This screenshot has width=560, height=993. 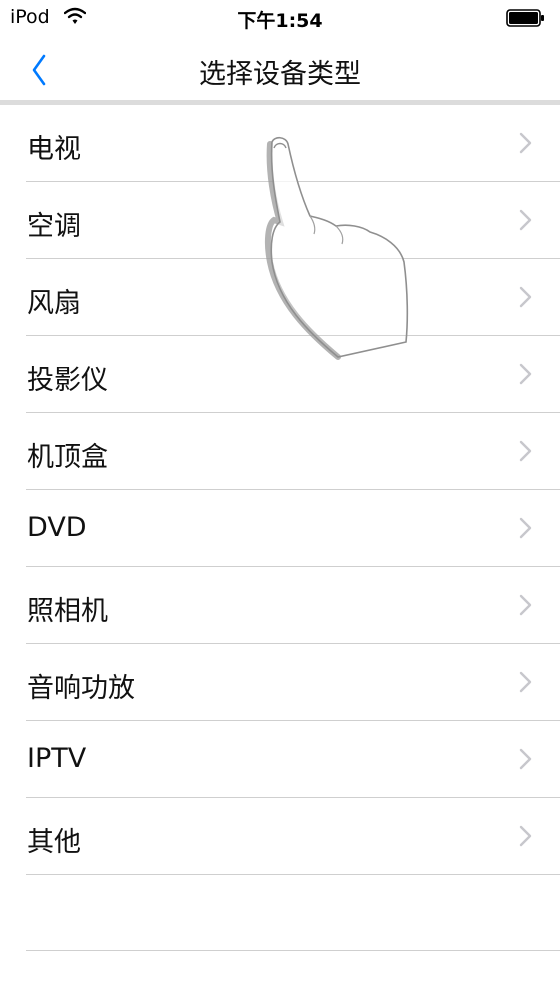 What do you see at coordinates (280, 374) in the screenshot?
I see `list-item: 投影仪` at bounding box center [280, 374].